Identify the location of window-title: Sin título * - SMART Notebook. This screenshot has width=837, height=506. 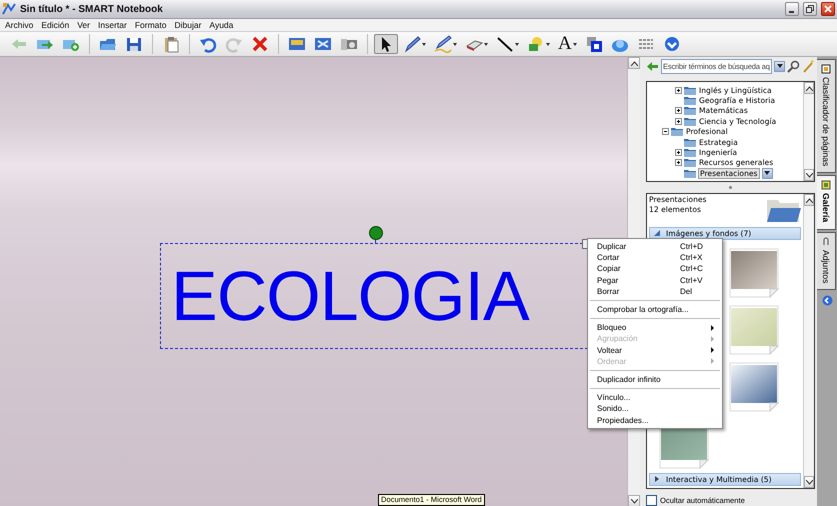
(92, 9).